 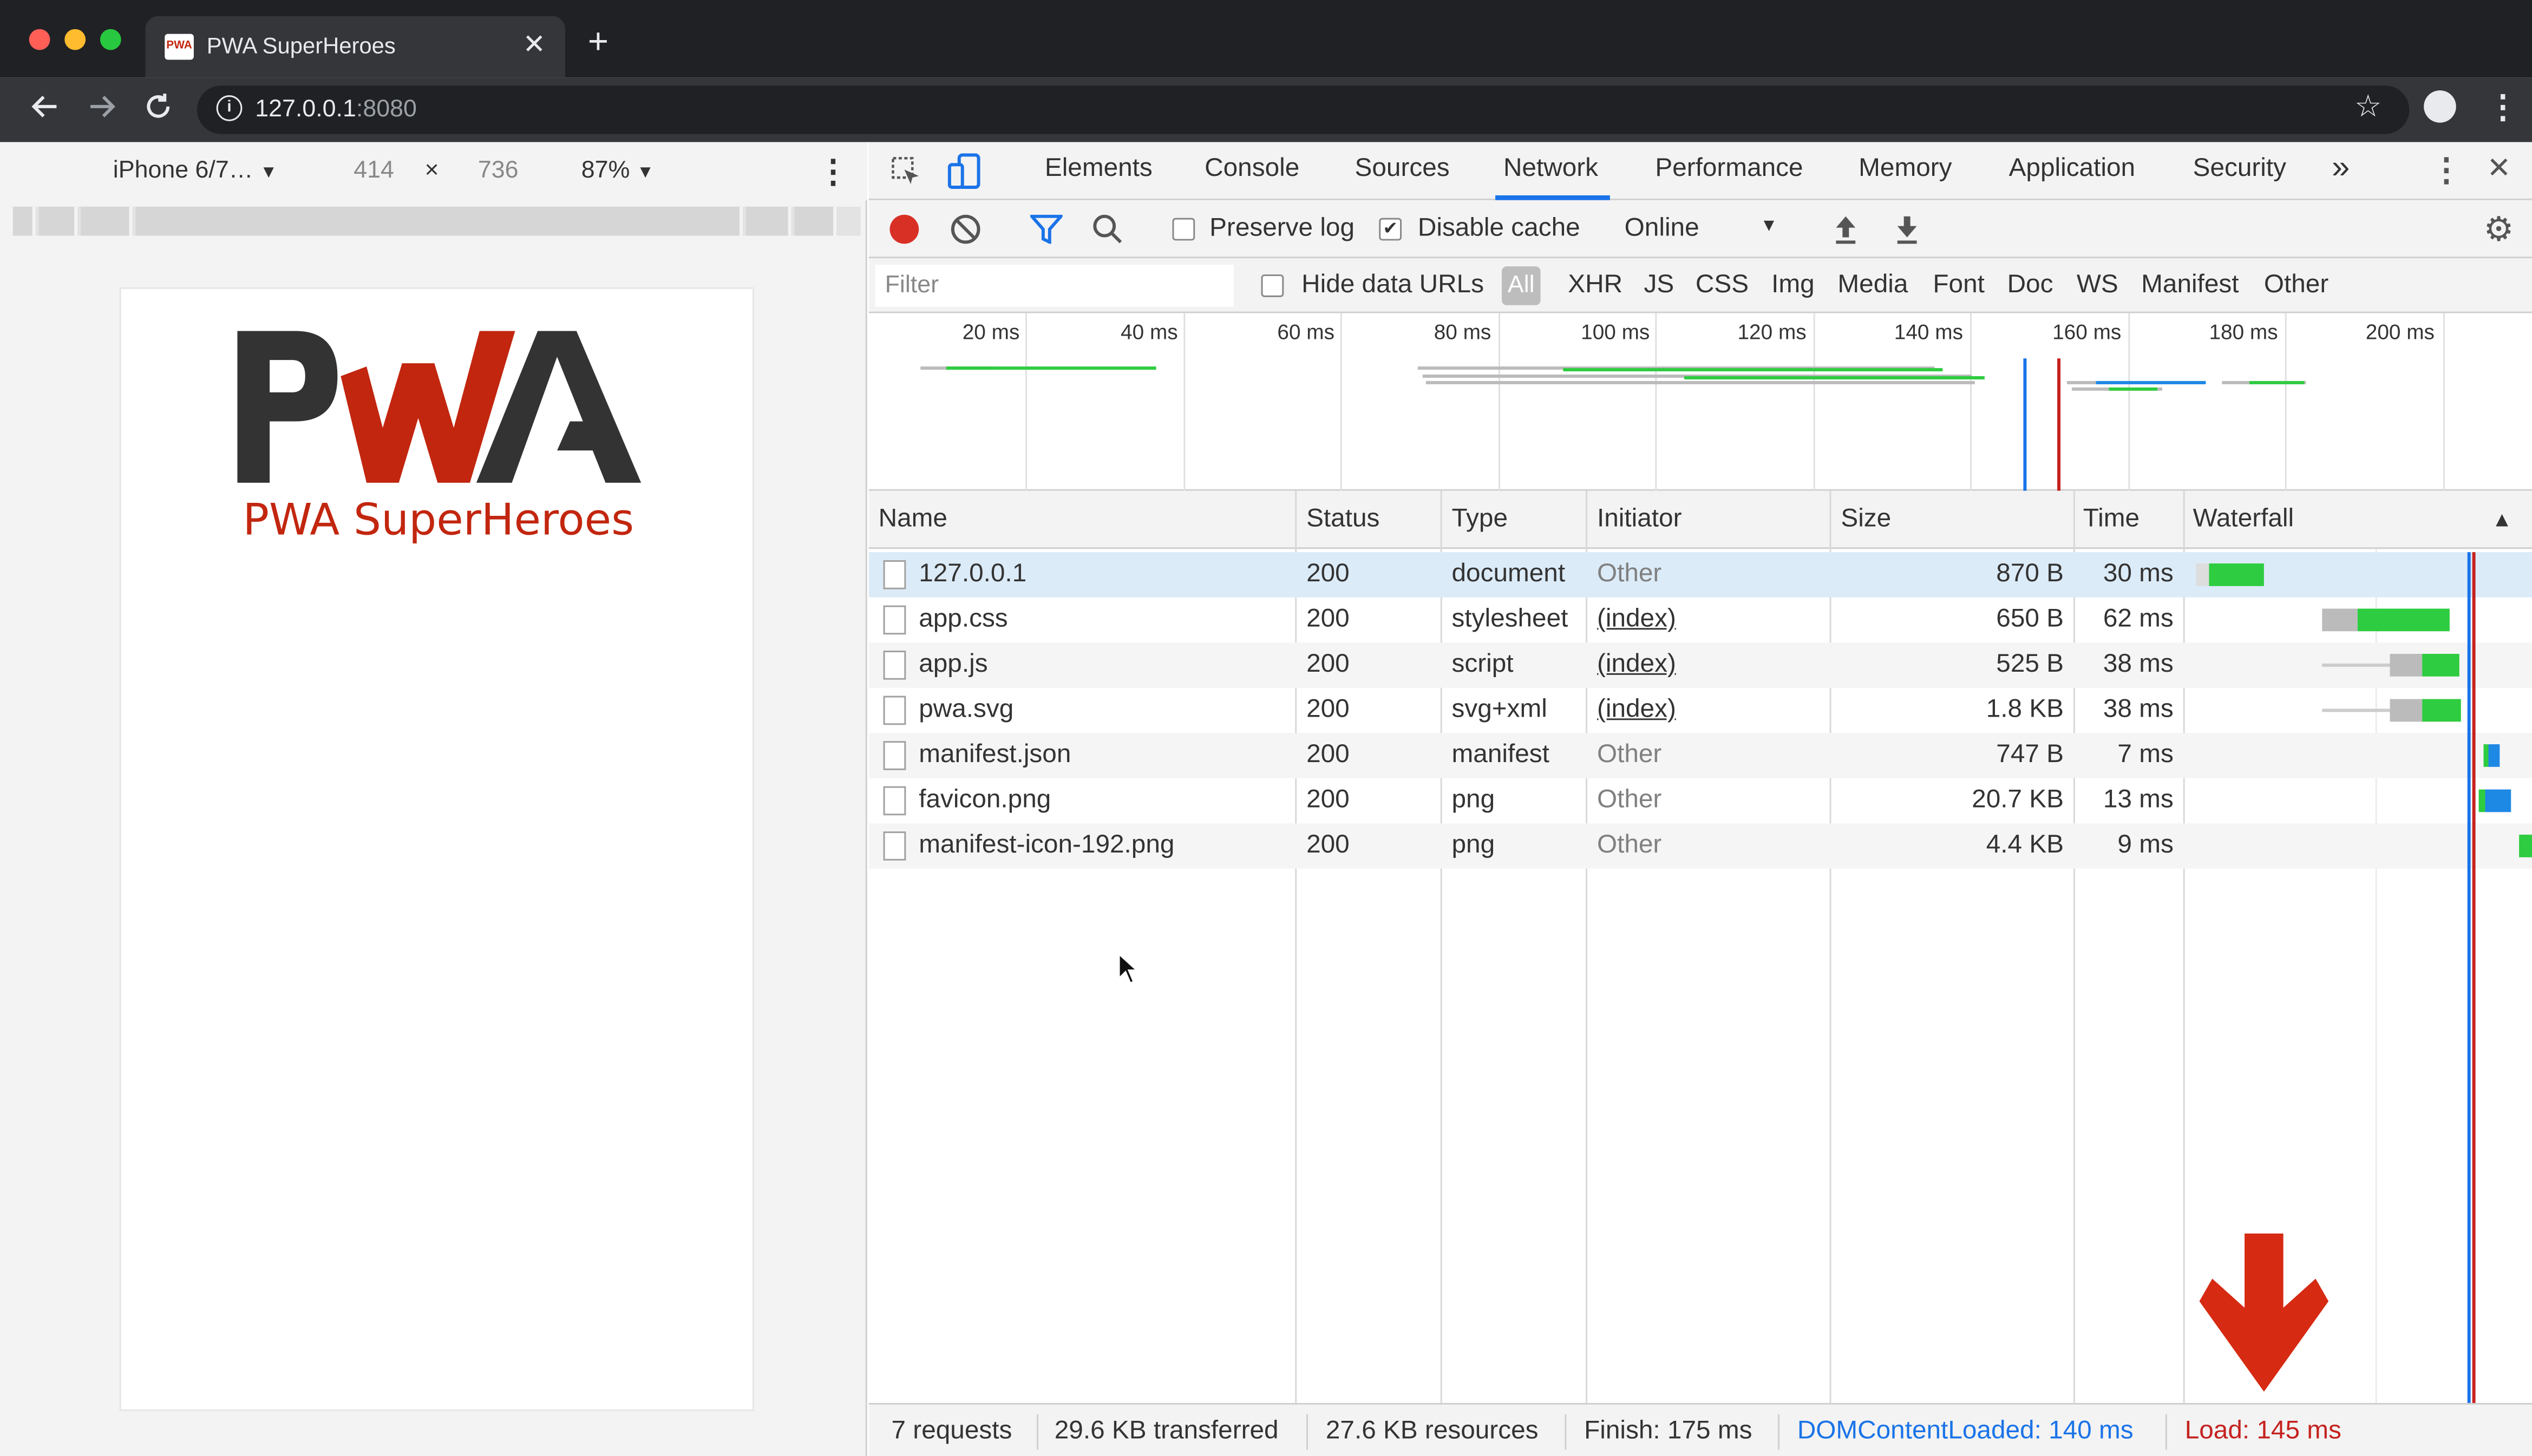 I want to click on request-row: app.js 200 script (index) 525 B 38 ms, so click(x=1700, y=665).